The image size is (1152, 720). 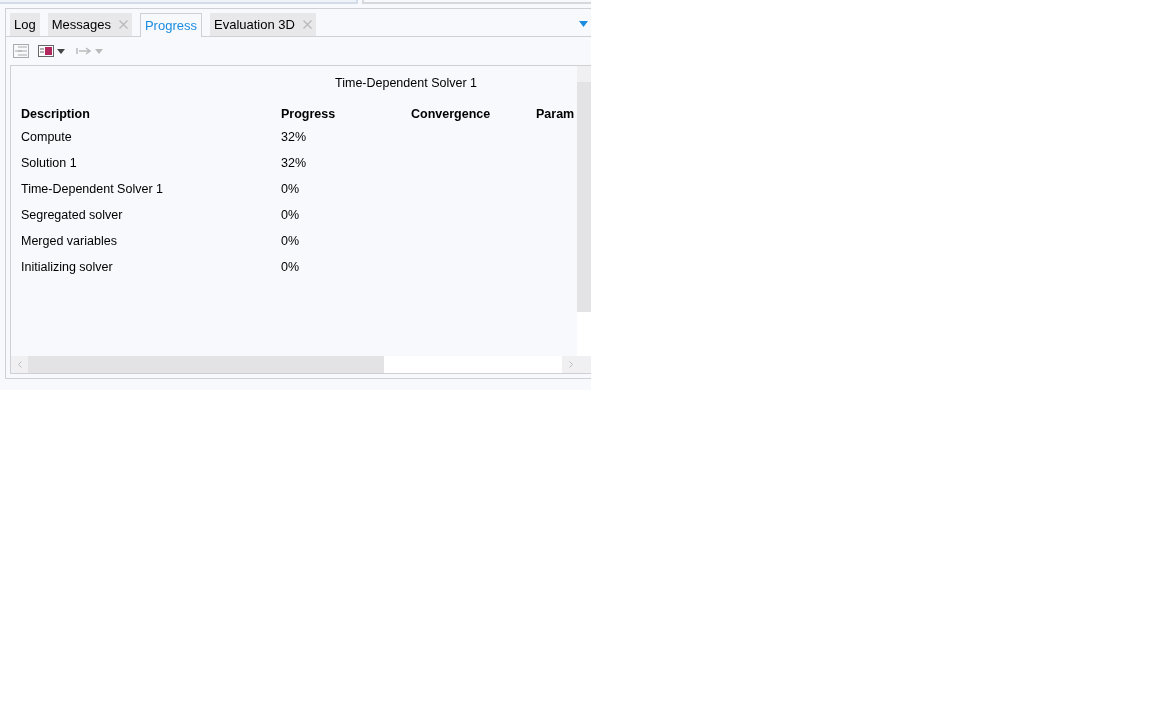 What do you see at coordinates (56, 114) in the screenshot?
I see `column-header: Description` at bounding box center [56, 114].